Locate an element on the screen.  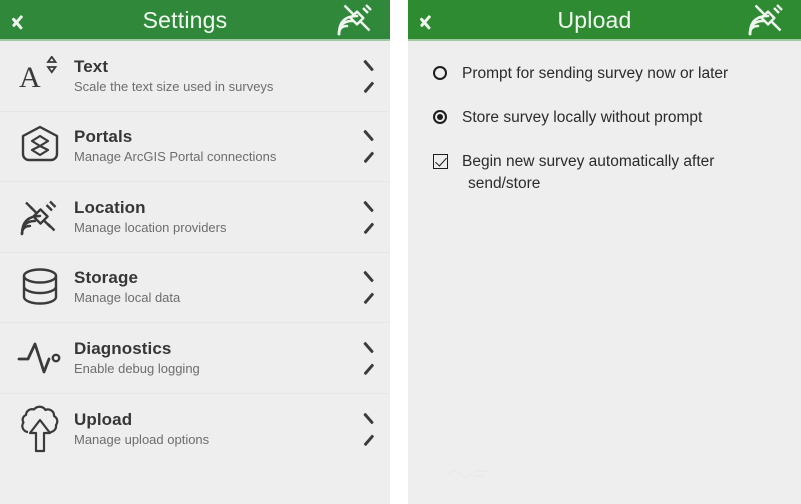
upload-option-label-text: Begin new survey automatically after is located at coordinates (588, 161).